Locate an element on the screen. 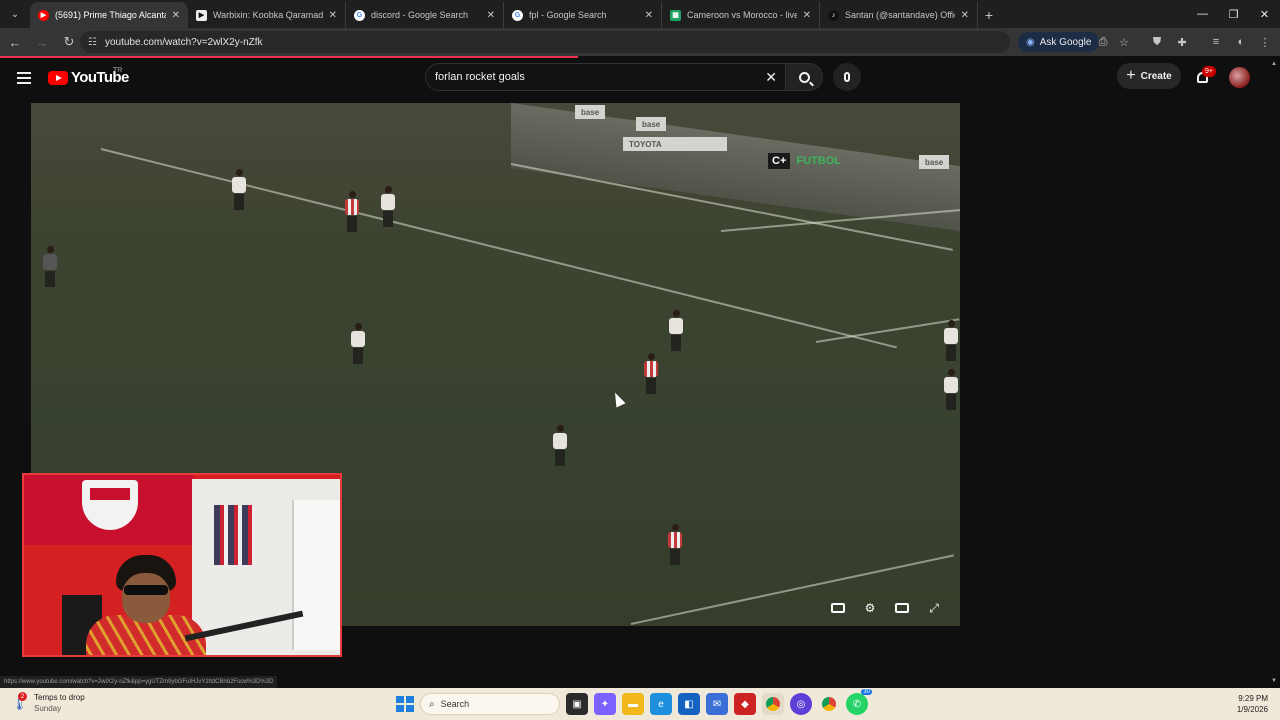 This screenshot has width=1280, height=720. assistant-icon: ◎ is located at coordinates (801, 704).